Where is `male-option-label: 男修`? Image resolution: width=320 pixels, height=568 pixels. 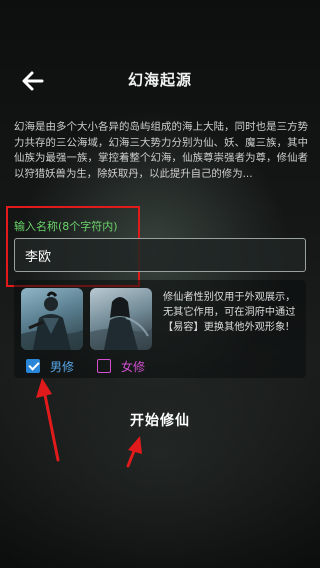
male-option-label: 男修 is located at coordinates (62, 366).